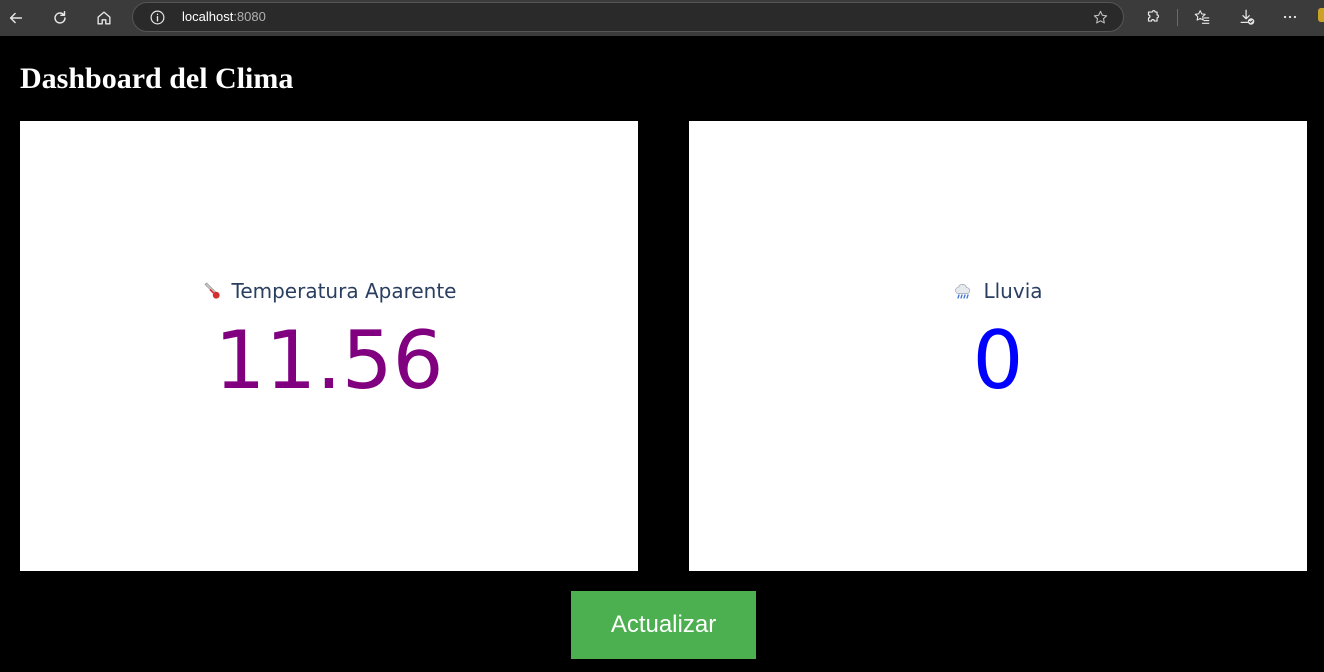 The width and height of the screenshot is (1324, 672). I want to click on reload-icon, so click(60, 17).